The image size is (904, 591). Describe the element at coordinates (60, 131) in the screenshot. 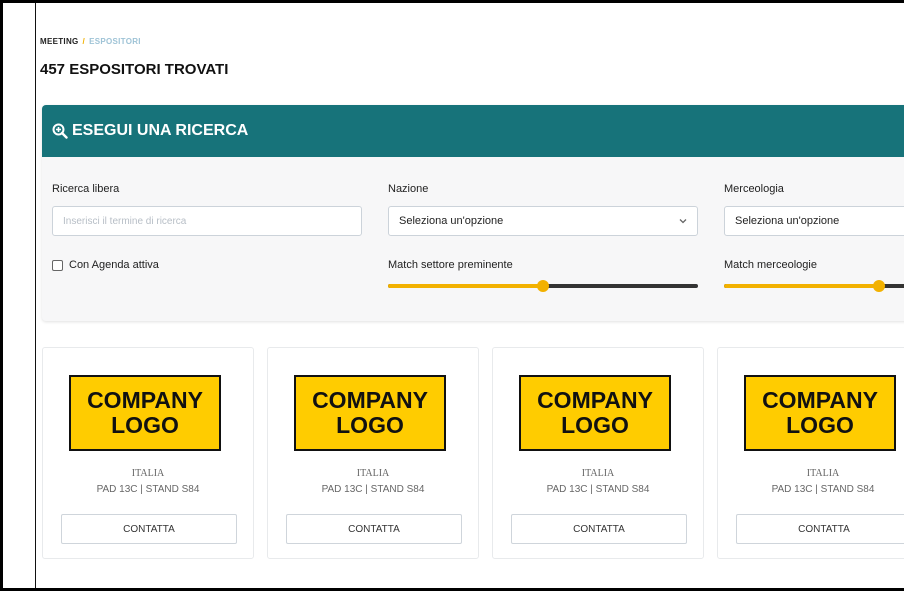

I see `zoom-in-icon` at that location.